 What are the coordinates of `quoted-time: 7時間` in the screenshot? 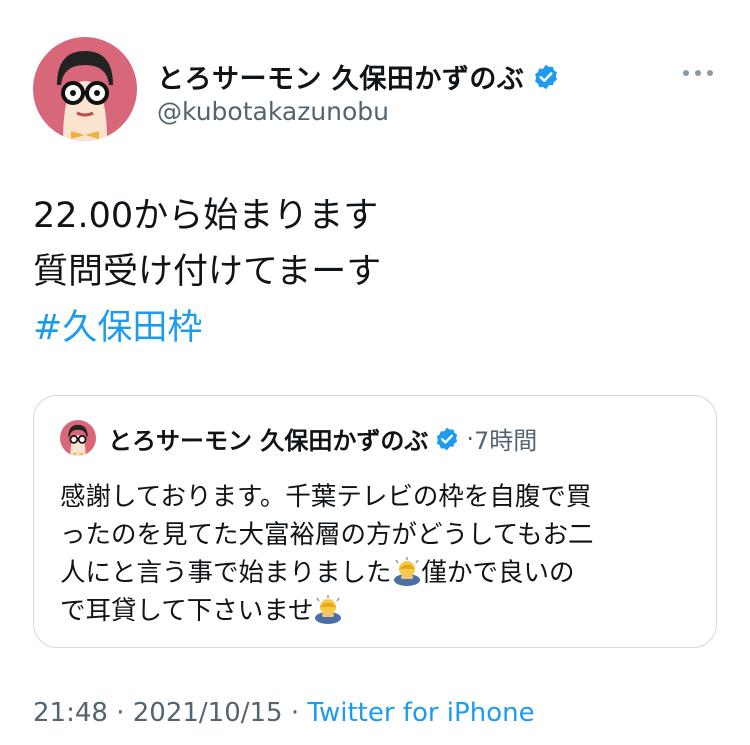 It's located at (506, 441).